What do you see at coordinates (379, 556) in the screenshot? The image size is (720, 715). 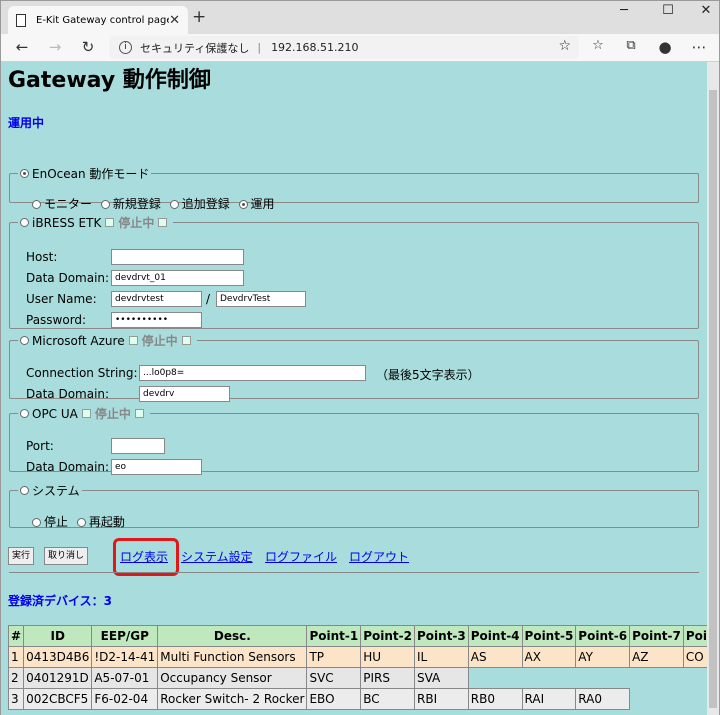 I see `logout-link: ログアウト` at bounding box center [379, 556].